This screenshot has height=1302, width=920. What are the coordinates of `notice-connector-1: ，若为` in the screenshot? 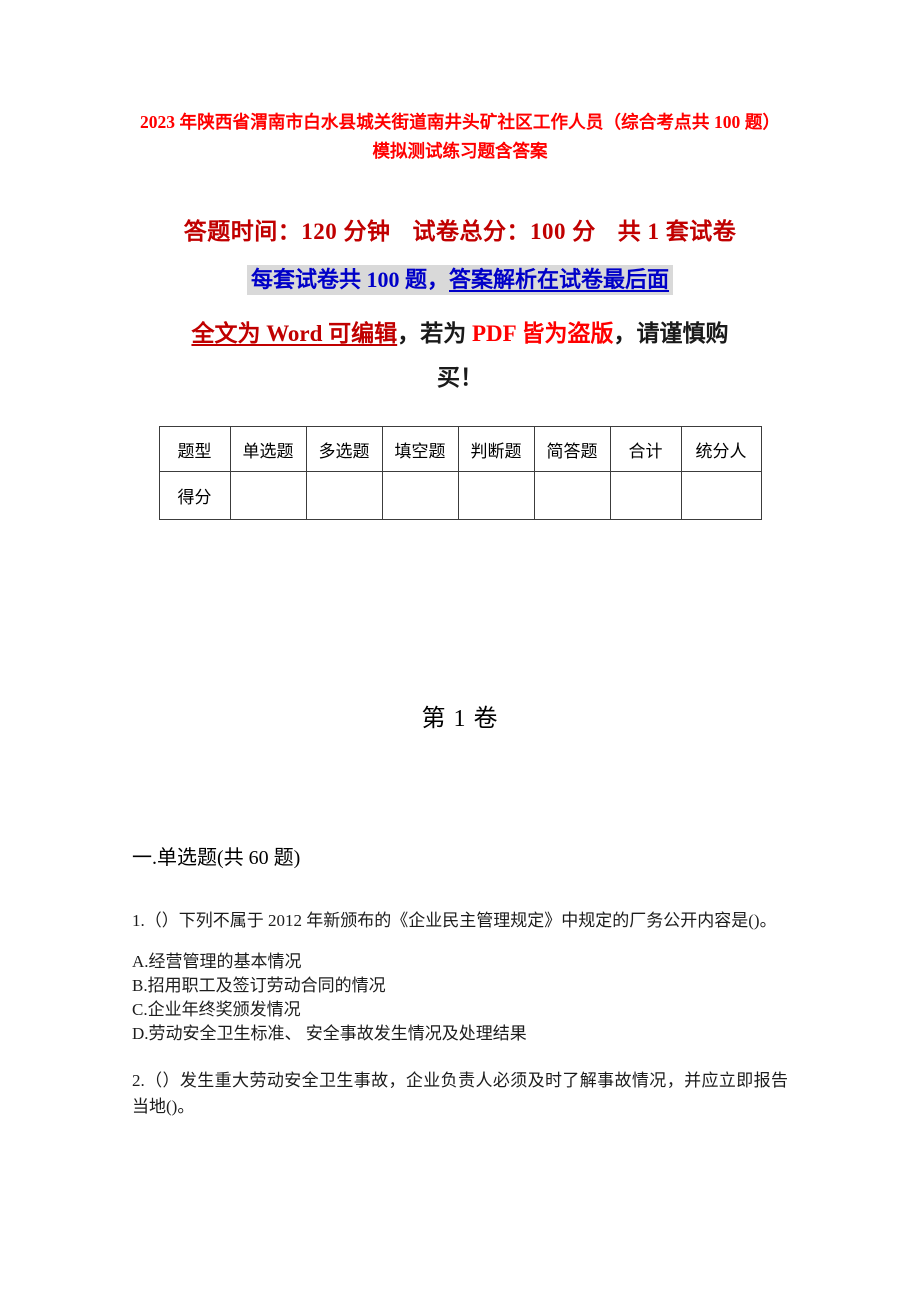 It's located at (434, 333).